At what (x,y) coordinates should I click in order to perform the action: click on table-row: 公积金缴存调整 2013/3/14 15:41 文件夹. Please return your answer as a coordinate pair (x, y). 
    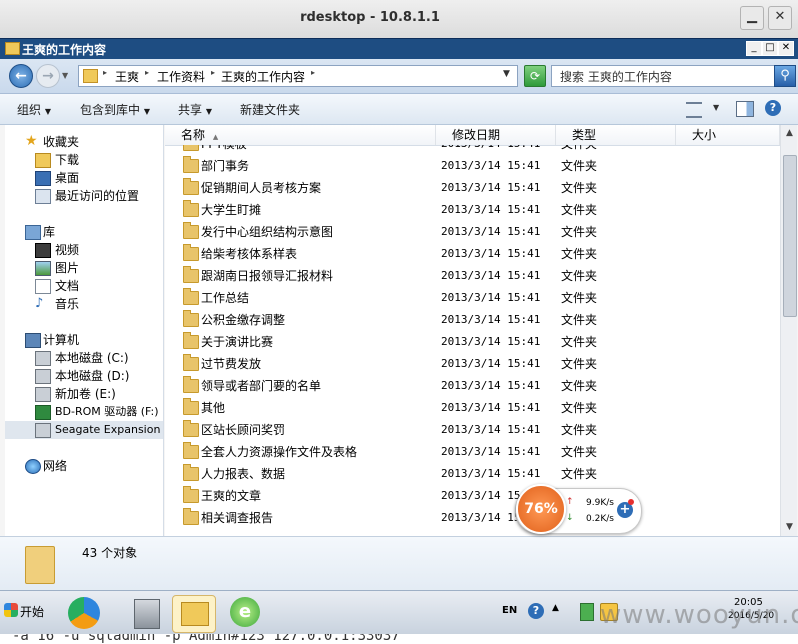
    Looking at the image, I should click on (472, 320).